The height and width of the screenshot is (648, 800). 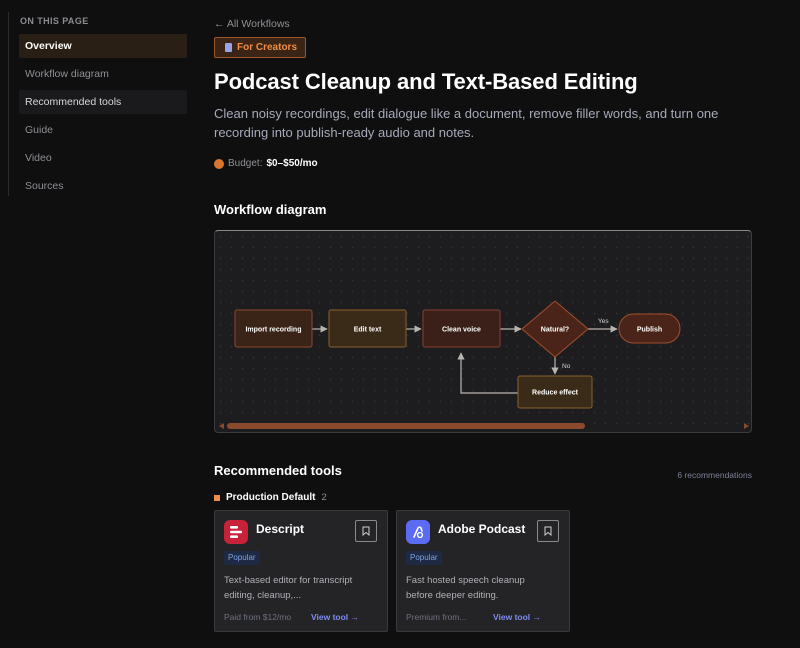 I want to click on recommendations-count: 6 recommendations, so click(x=714, y=475).